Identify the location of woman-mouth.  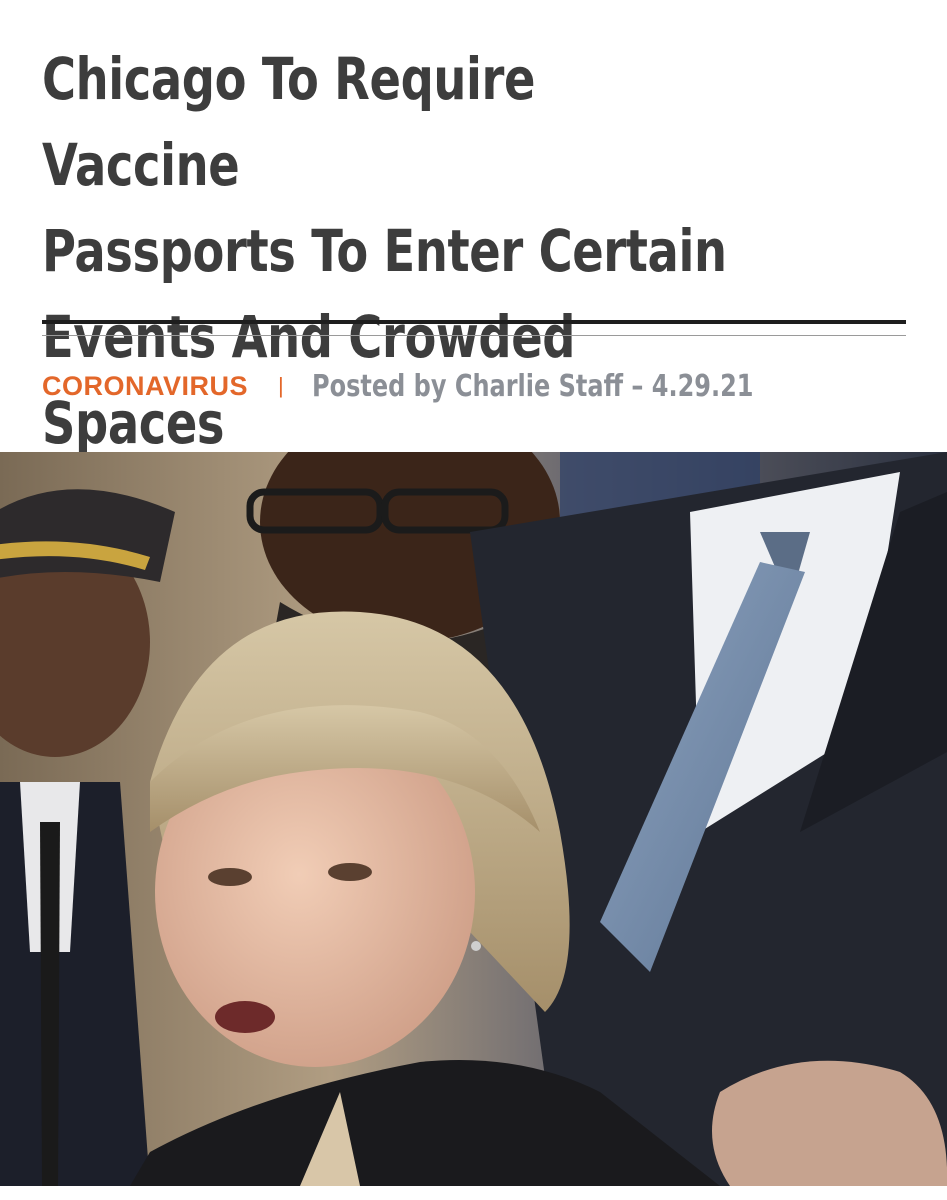
(245, 1017).